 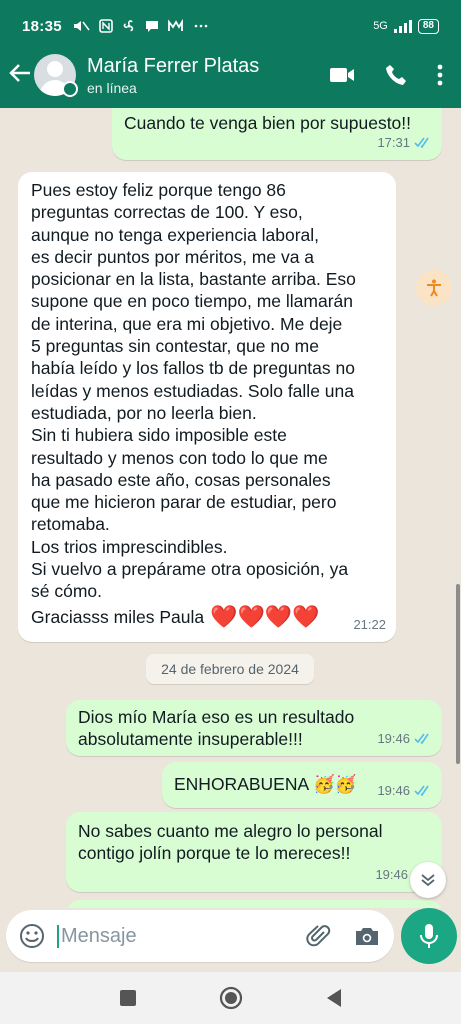 What do you see at coordinates (207, 616) in the screenshot?
I see `message-closing-line: Graciasss miles Paula ❤️❤️❤️❤️` at bounding box center [207, 616].